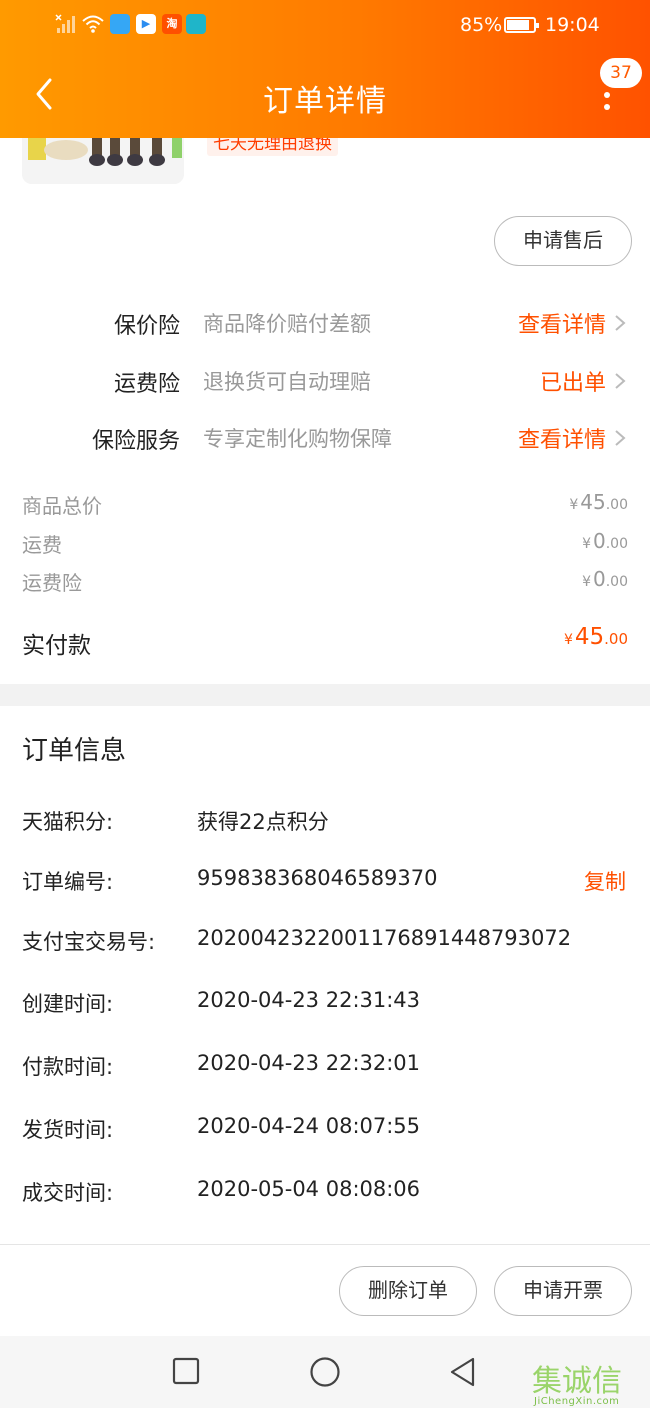  I want to click on signal-icon, so click(65, 23).